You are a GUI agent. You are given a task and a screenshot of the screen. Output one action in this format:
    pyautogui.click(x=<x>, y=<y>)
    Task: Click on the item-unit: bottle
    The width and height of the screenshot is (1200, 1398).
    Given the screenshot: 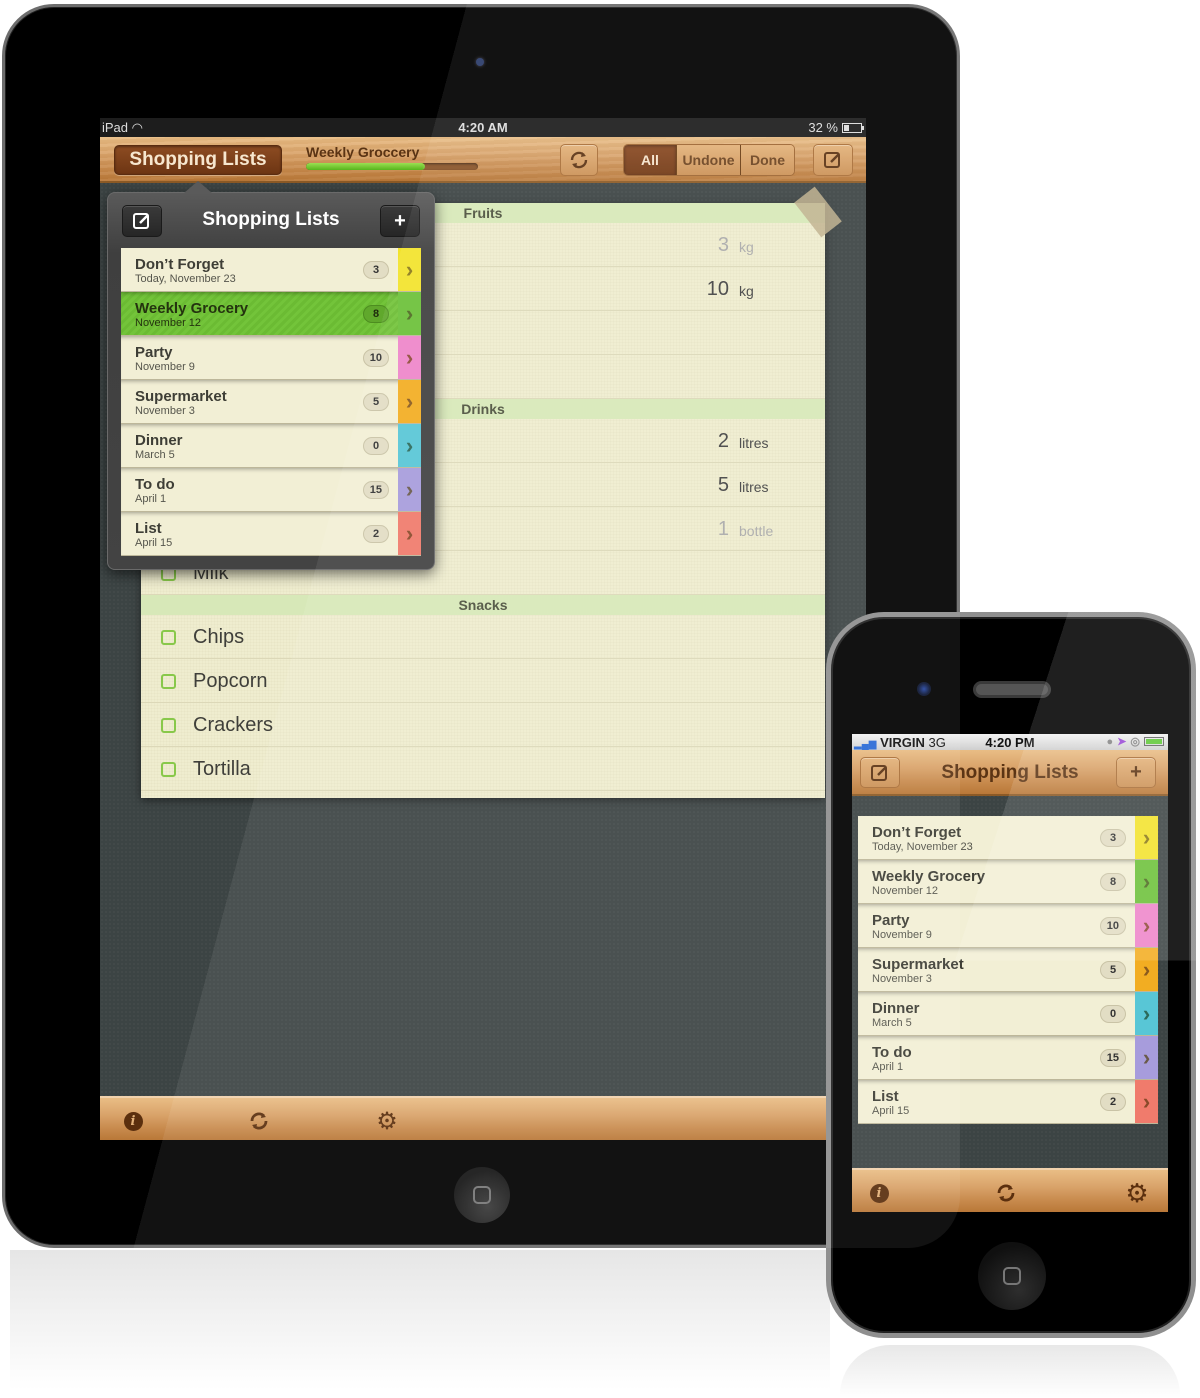 What is the action you would take?
    pyautogui.click(x=756, y=531)
    